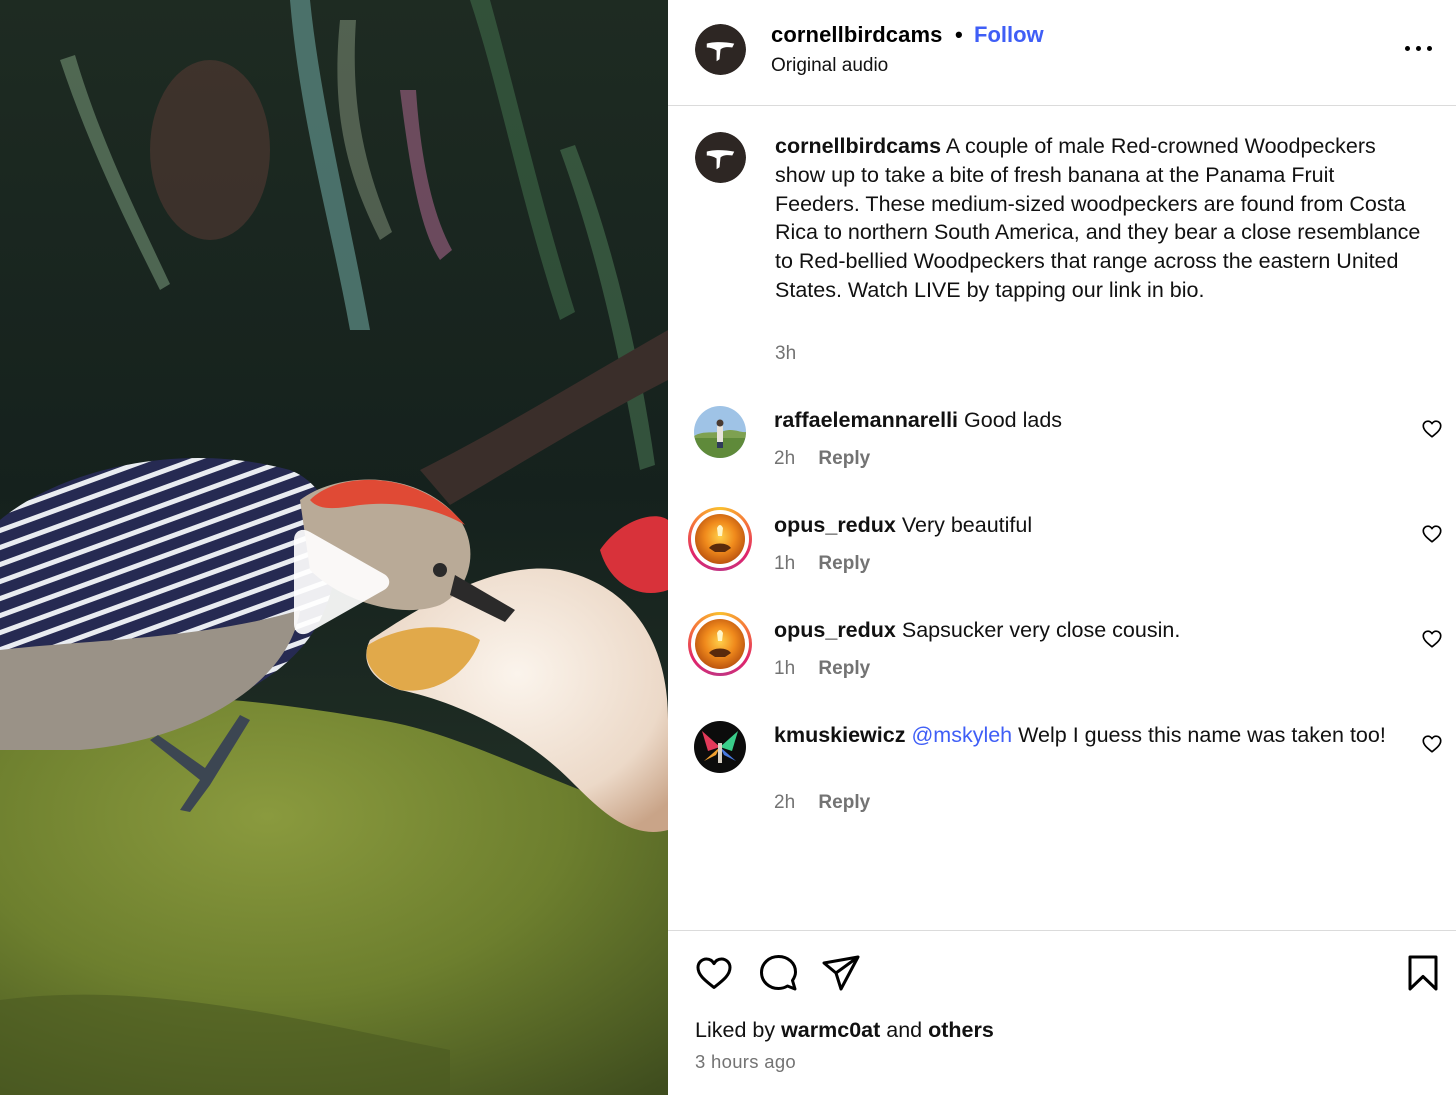 This screenshot has height=1095, width=1456. I want to click on share-button, so click(841, 973).